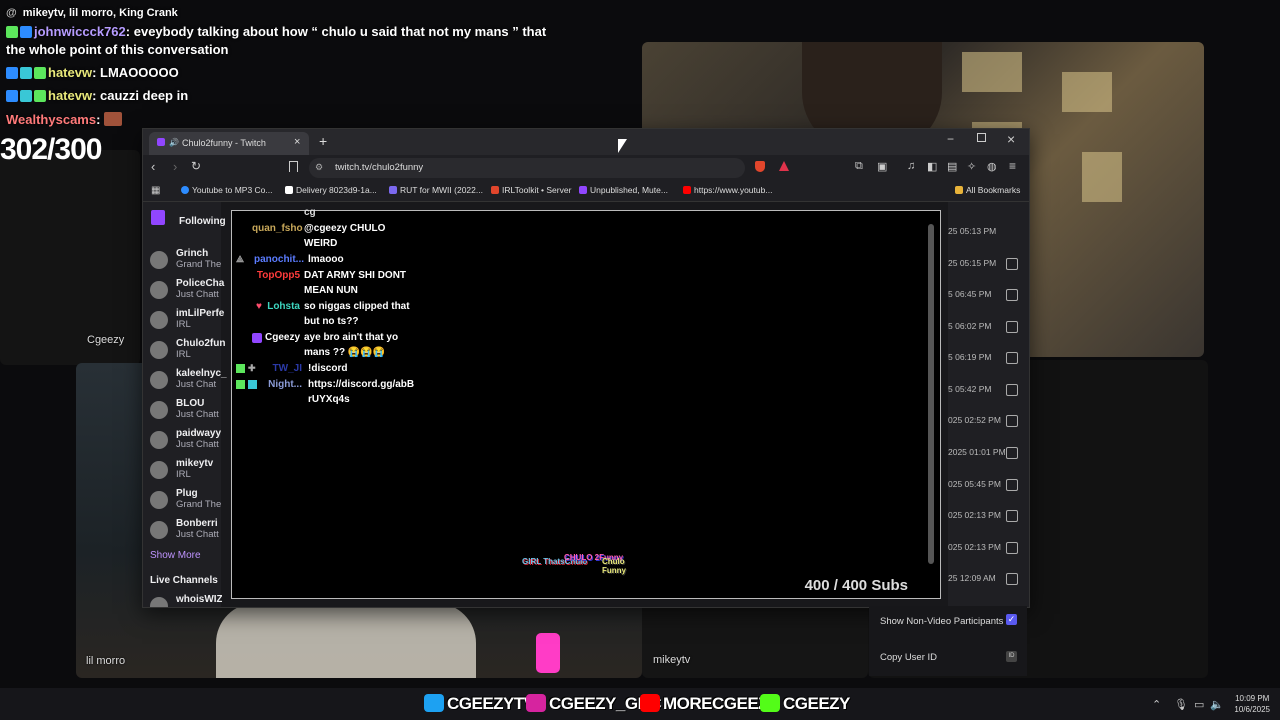 The height and width of the screenshot is (720, 1280). Describe the element at coordinates (319, 167) in the screenshot. I see `site-info-icon: ⚙` at that location.